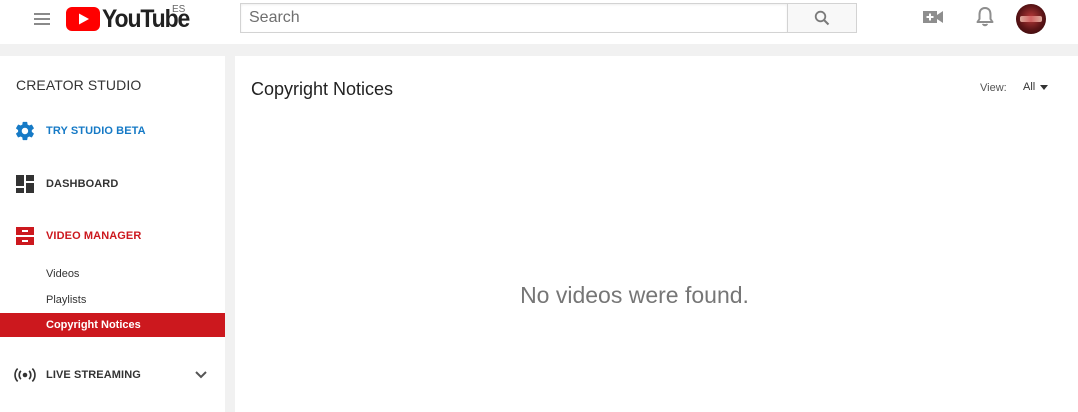 Image resolution: width=1078 pixels, height=412 pixels. What do you see at coordinates (985, 17) in the screenshot?
I see `notifications-bell-icon` at bounding box center [985, 17].